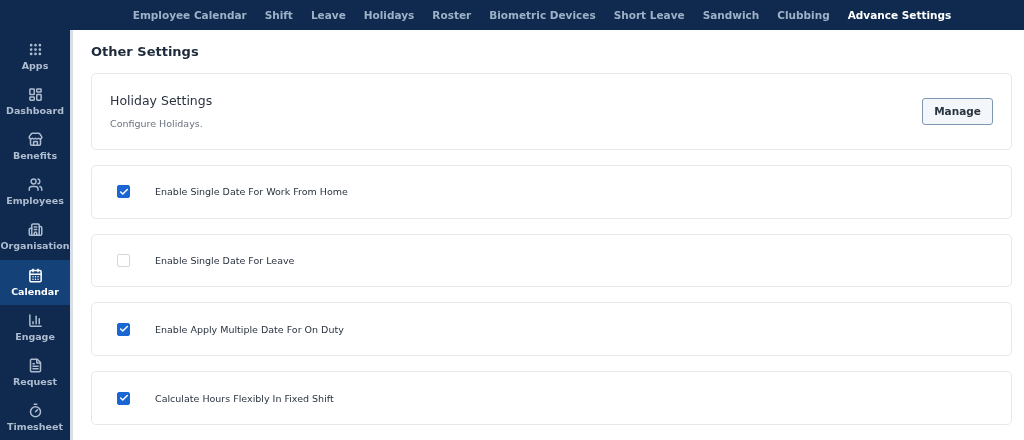 Image resolution: width=1024 pixels, height=440 pixels. What do you see at coordinates (957, 111) in the screenshot?
I see `manage-button: Manage` at bounding box center [957, 111].